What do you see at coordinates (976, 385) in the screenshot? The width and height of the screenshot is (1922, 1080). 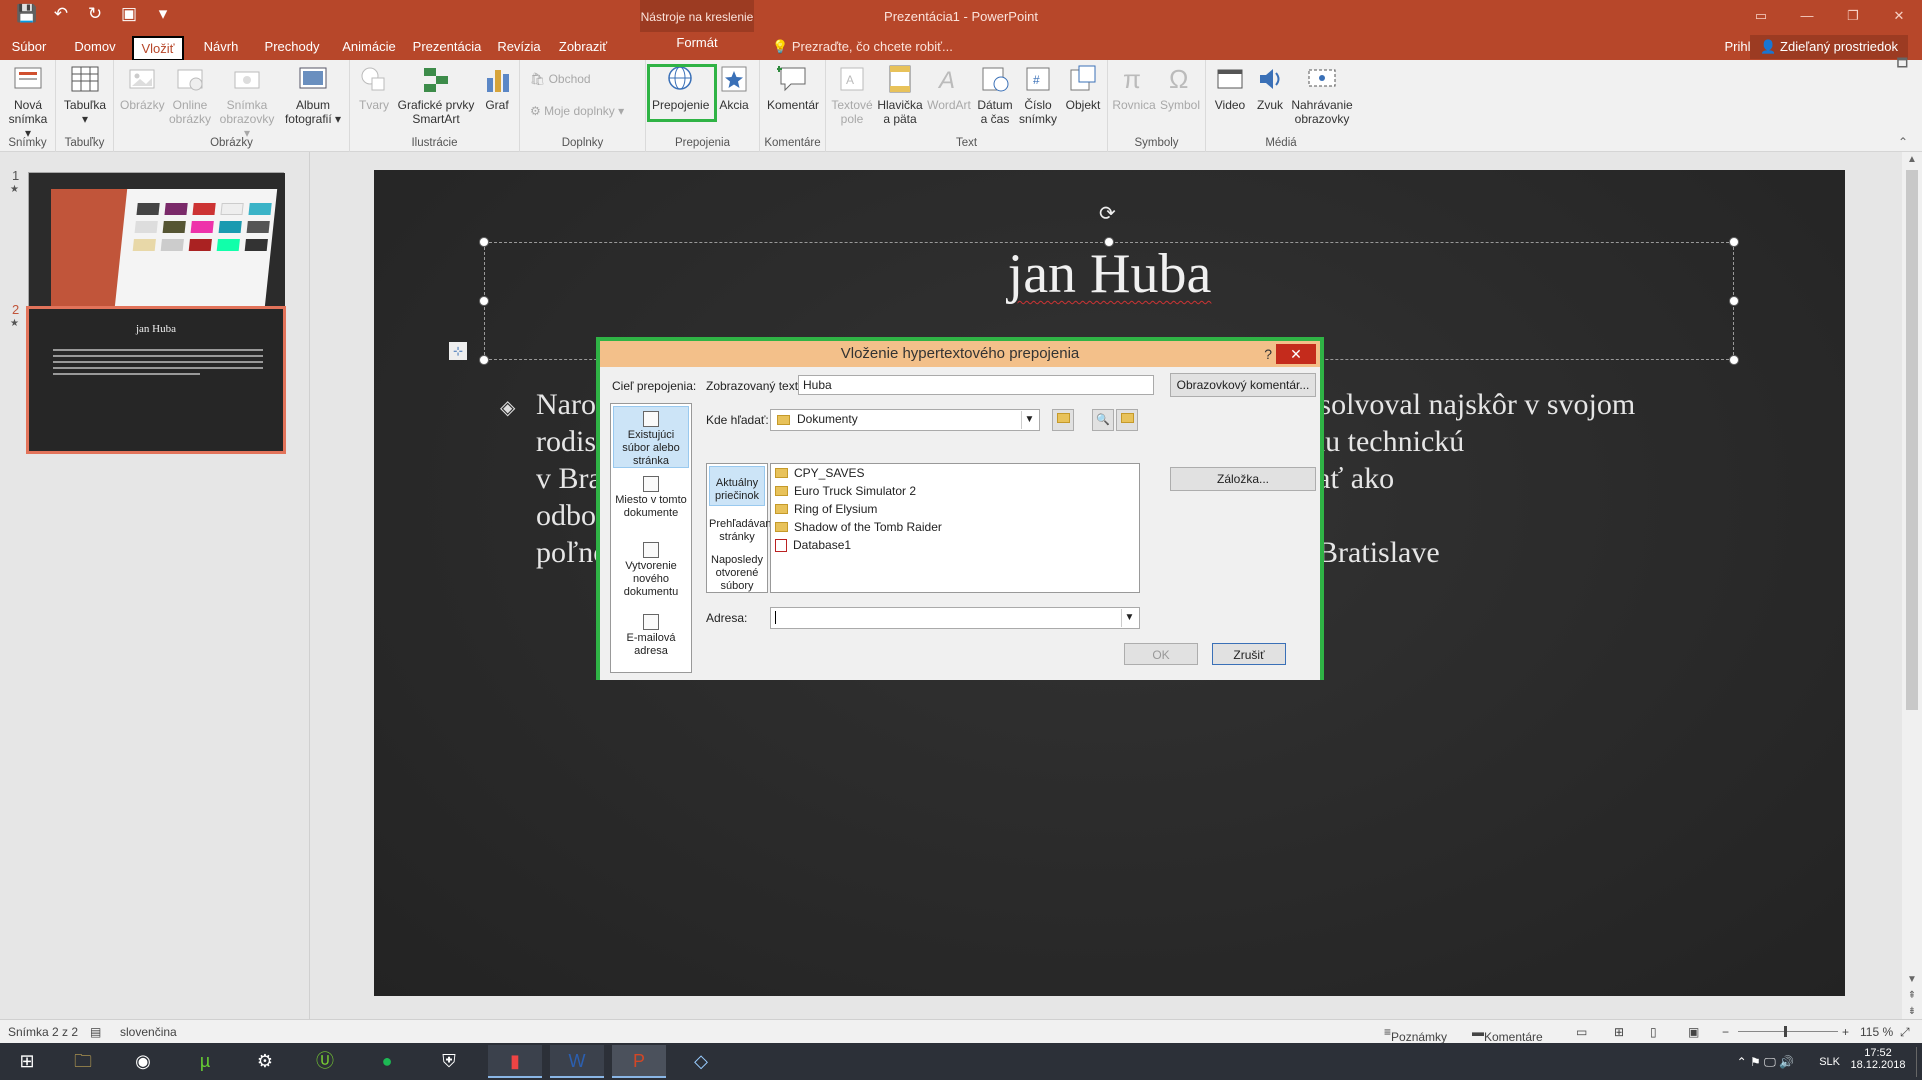 I see `display-text-input: Huba` at bounding box center [976, 385].